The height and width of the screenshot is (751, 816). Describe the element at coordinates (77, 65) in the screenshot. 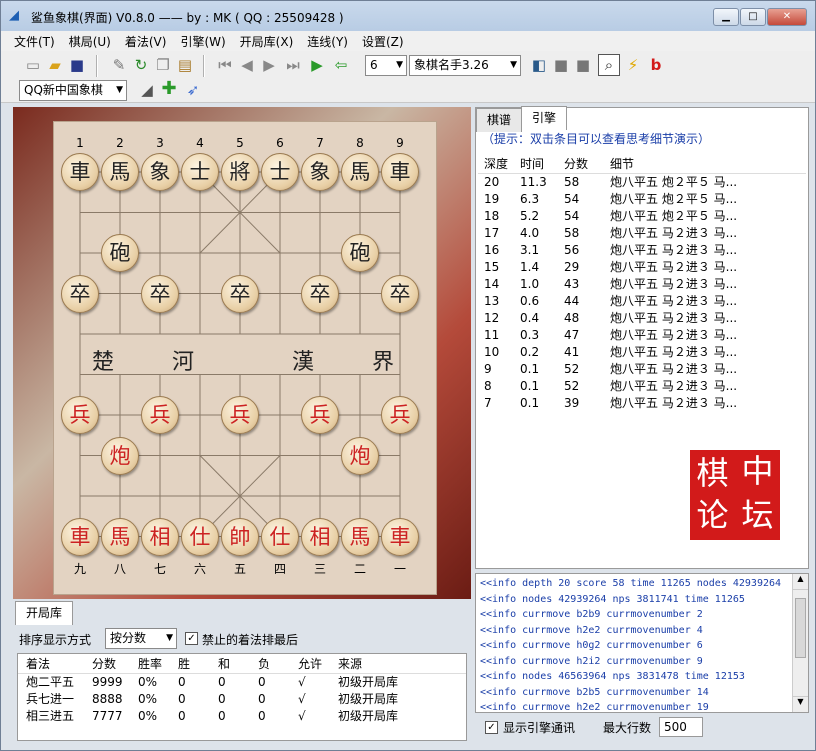

I see `save-icon: ■` at that location.